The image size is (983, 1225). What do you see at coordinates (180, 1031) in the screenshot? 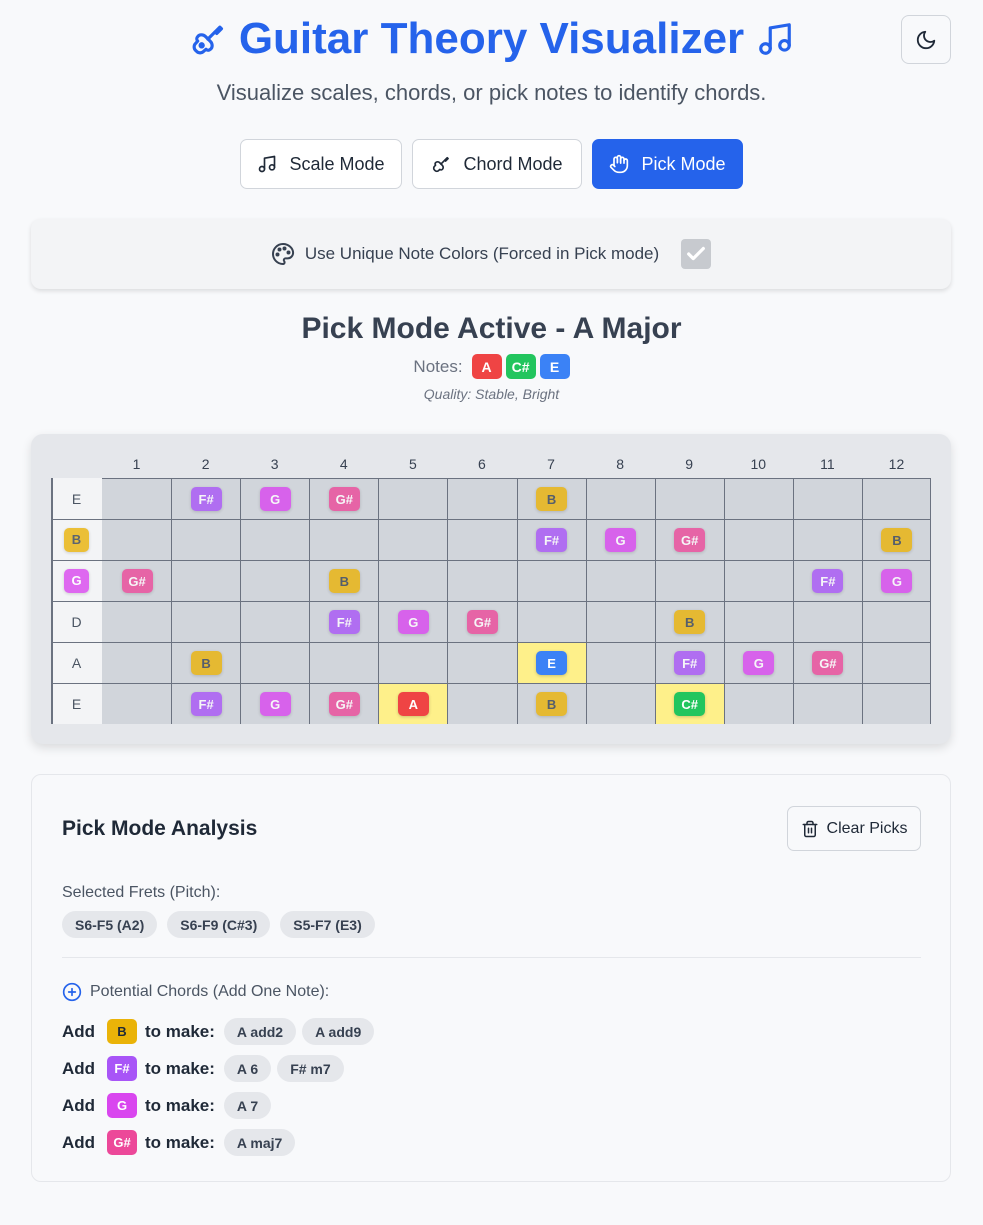
I see `make-label: to make:` at bounding box center [180, 1031].